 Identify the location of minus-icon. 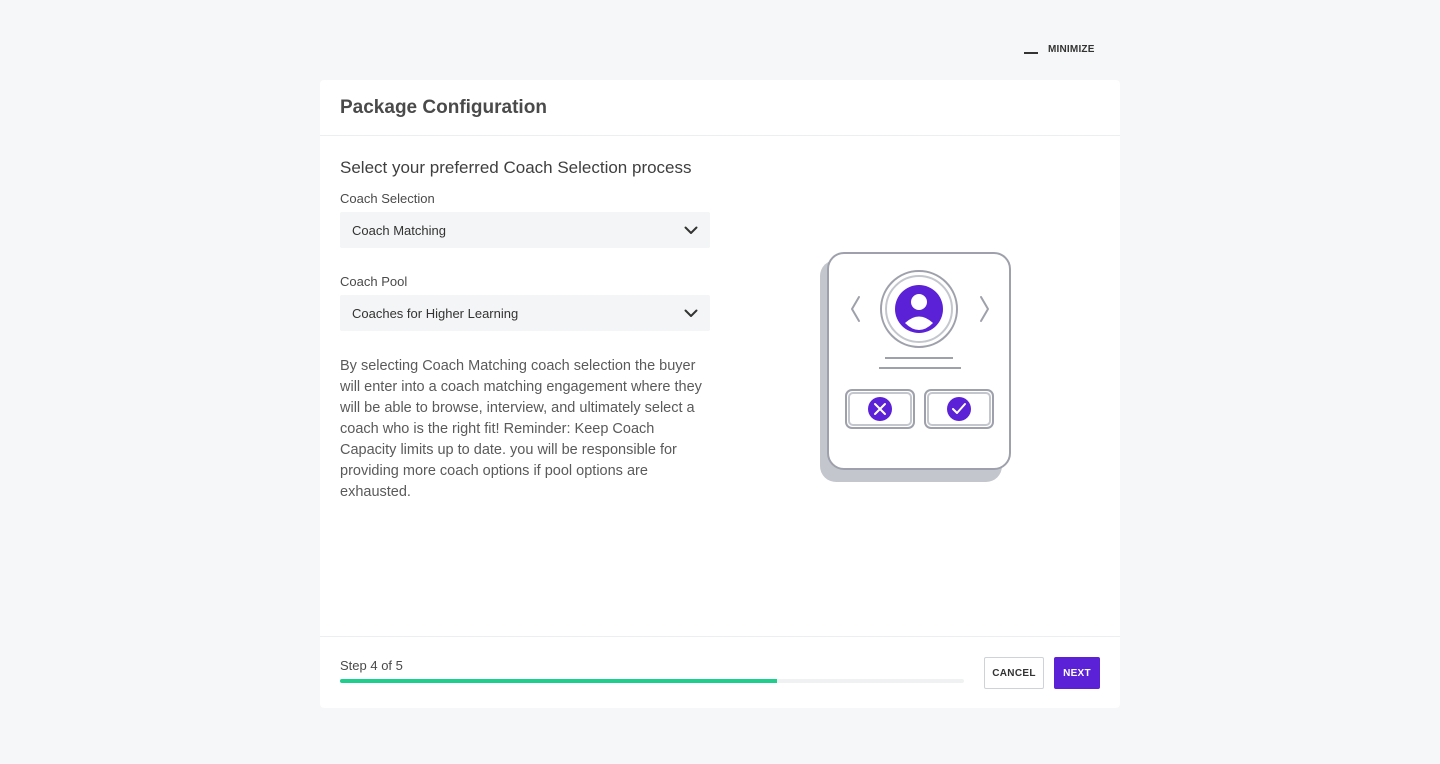
(1031, 52).